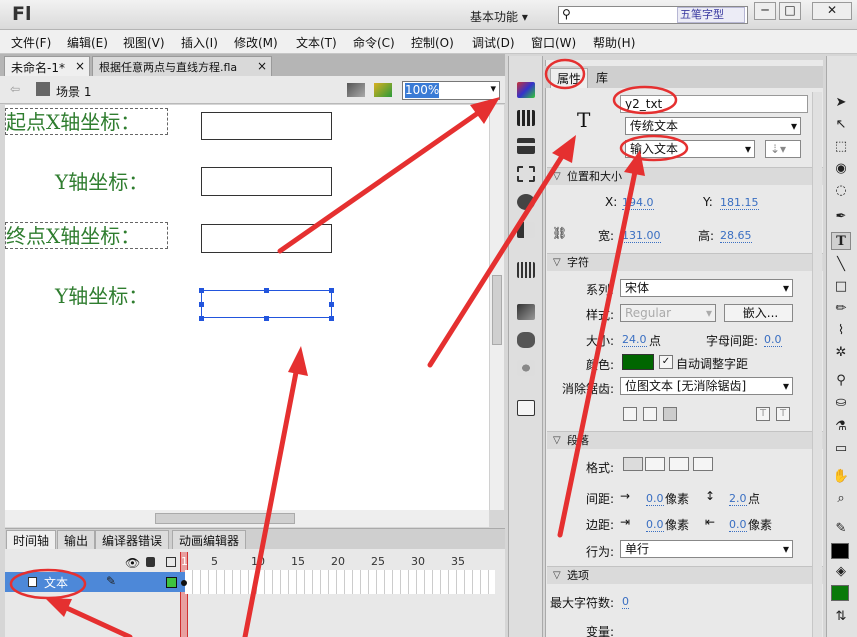  I want to click on superscript-icon: T, so click(763, 414).